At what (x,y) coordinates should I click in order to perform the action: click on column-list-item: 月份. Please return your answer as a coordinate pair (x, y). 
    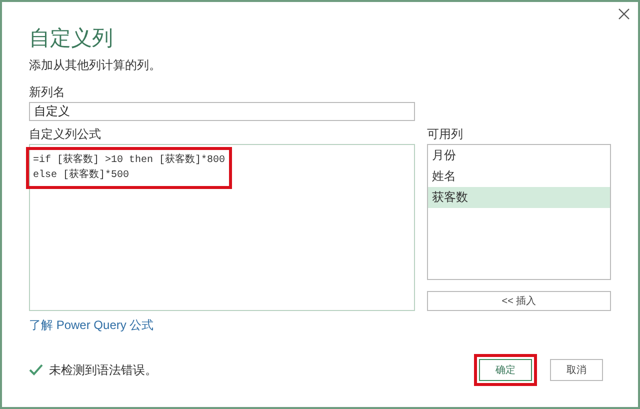
    Looking at the image, I should click on (519, 155).